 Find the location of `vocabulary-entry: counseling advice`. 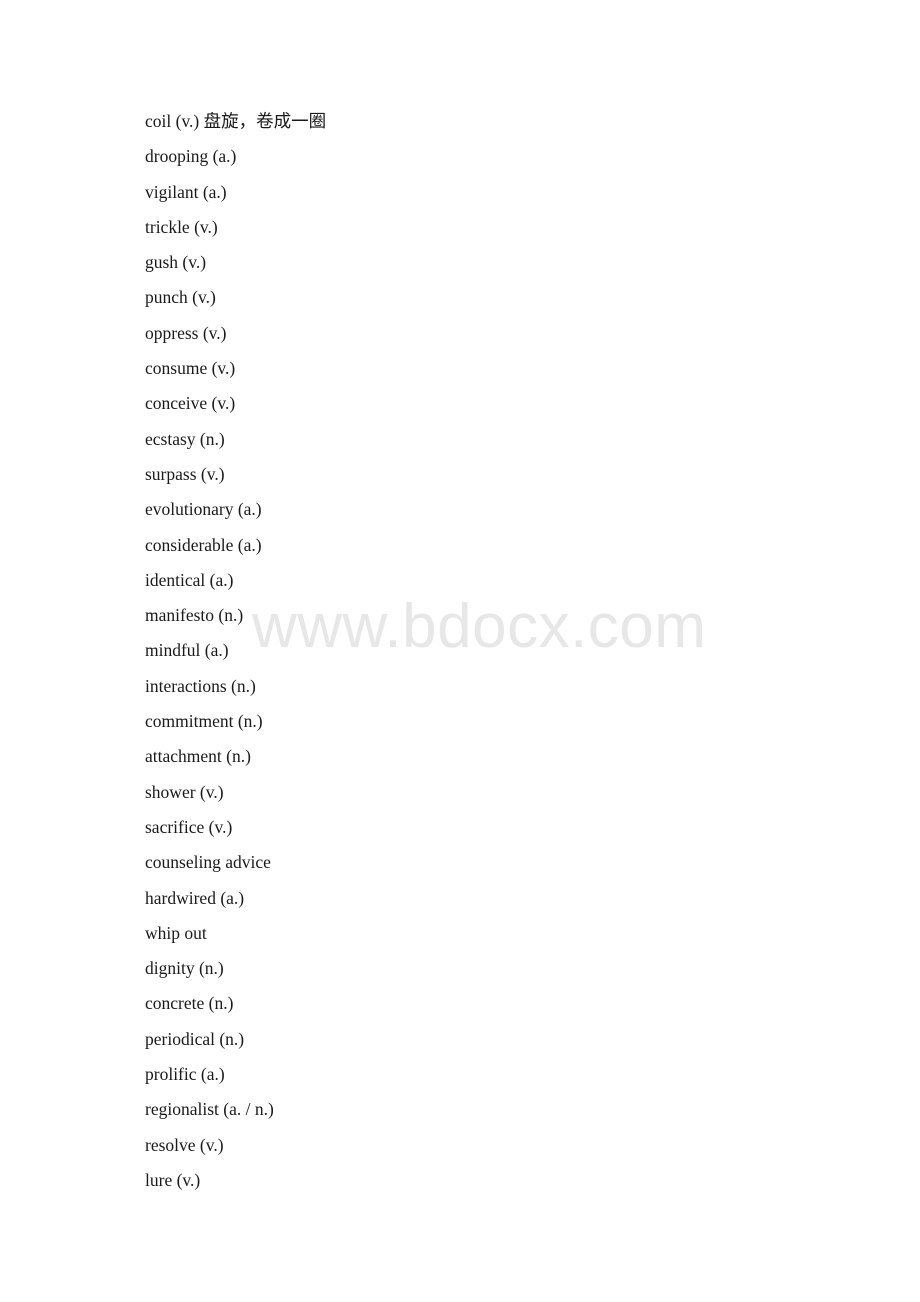

vocabulary-entry: counseling advice is located at coordinates (208, 862).